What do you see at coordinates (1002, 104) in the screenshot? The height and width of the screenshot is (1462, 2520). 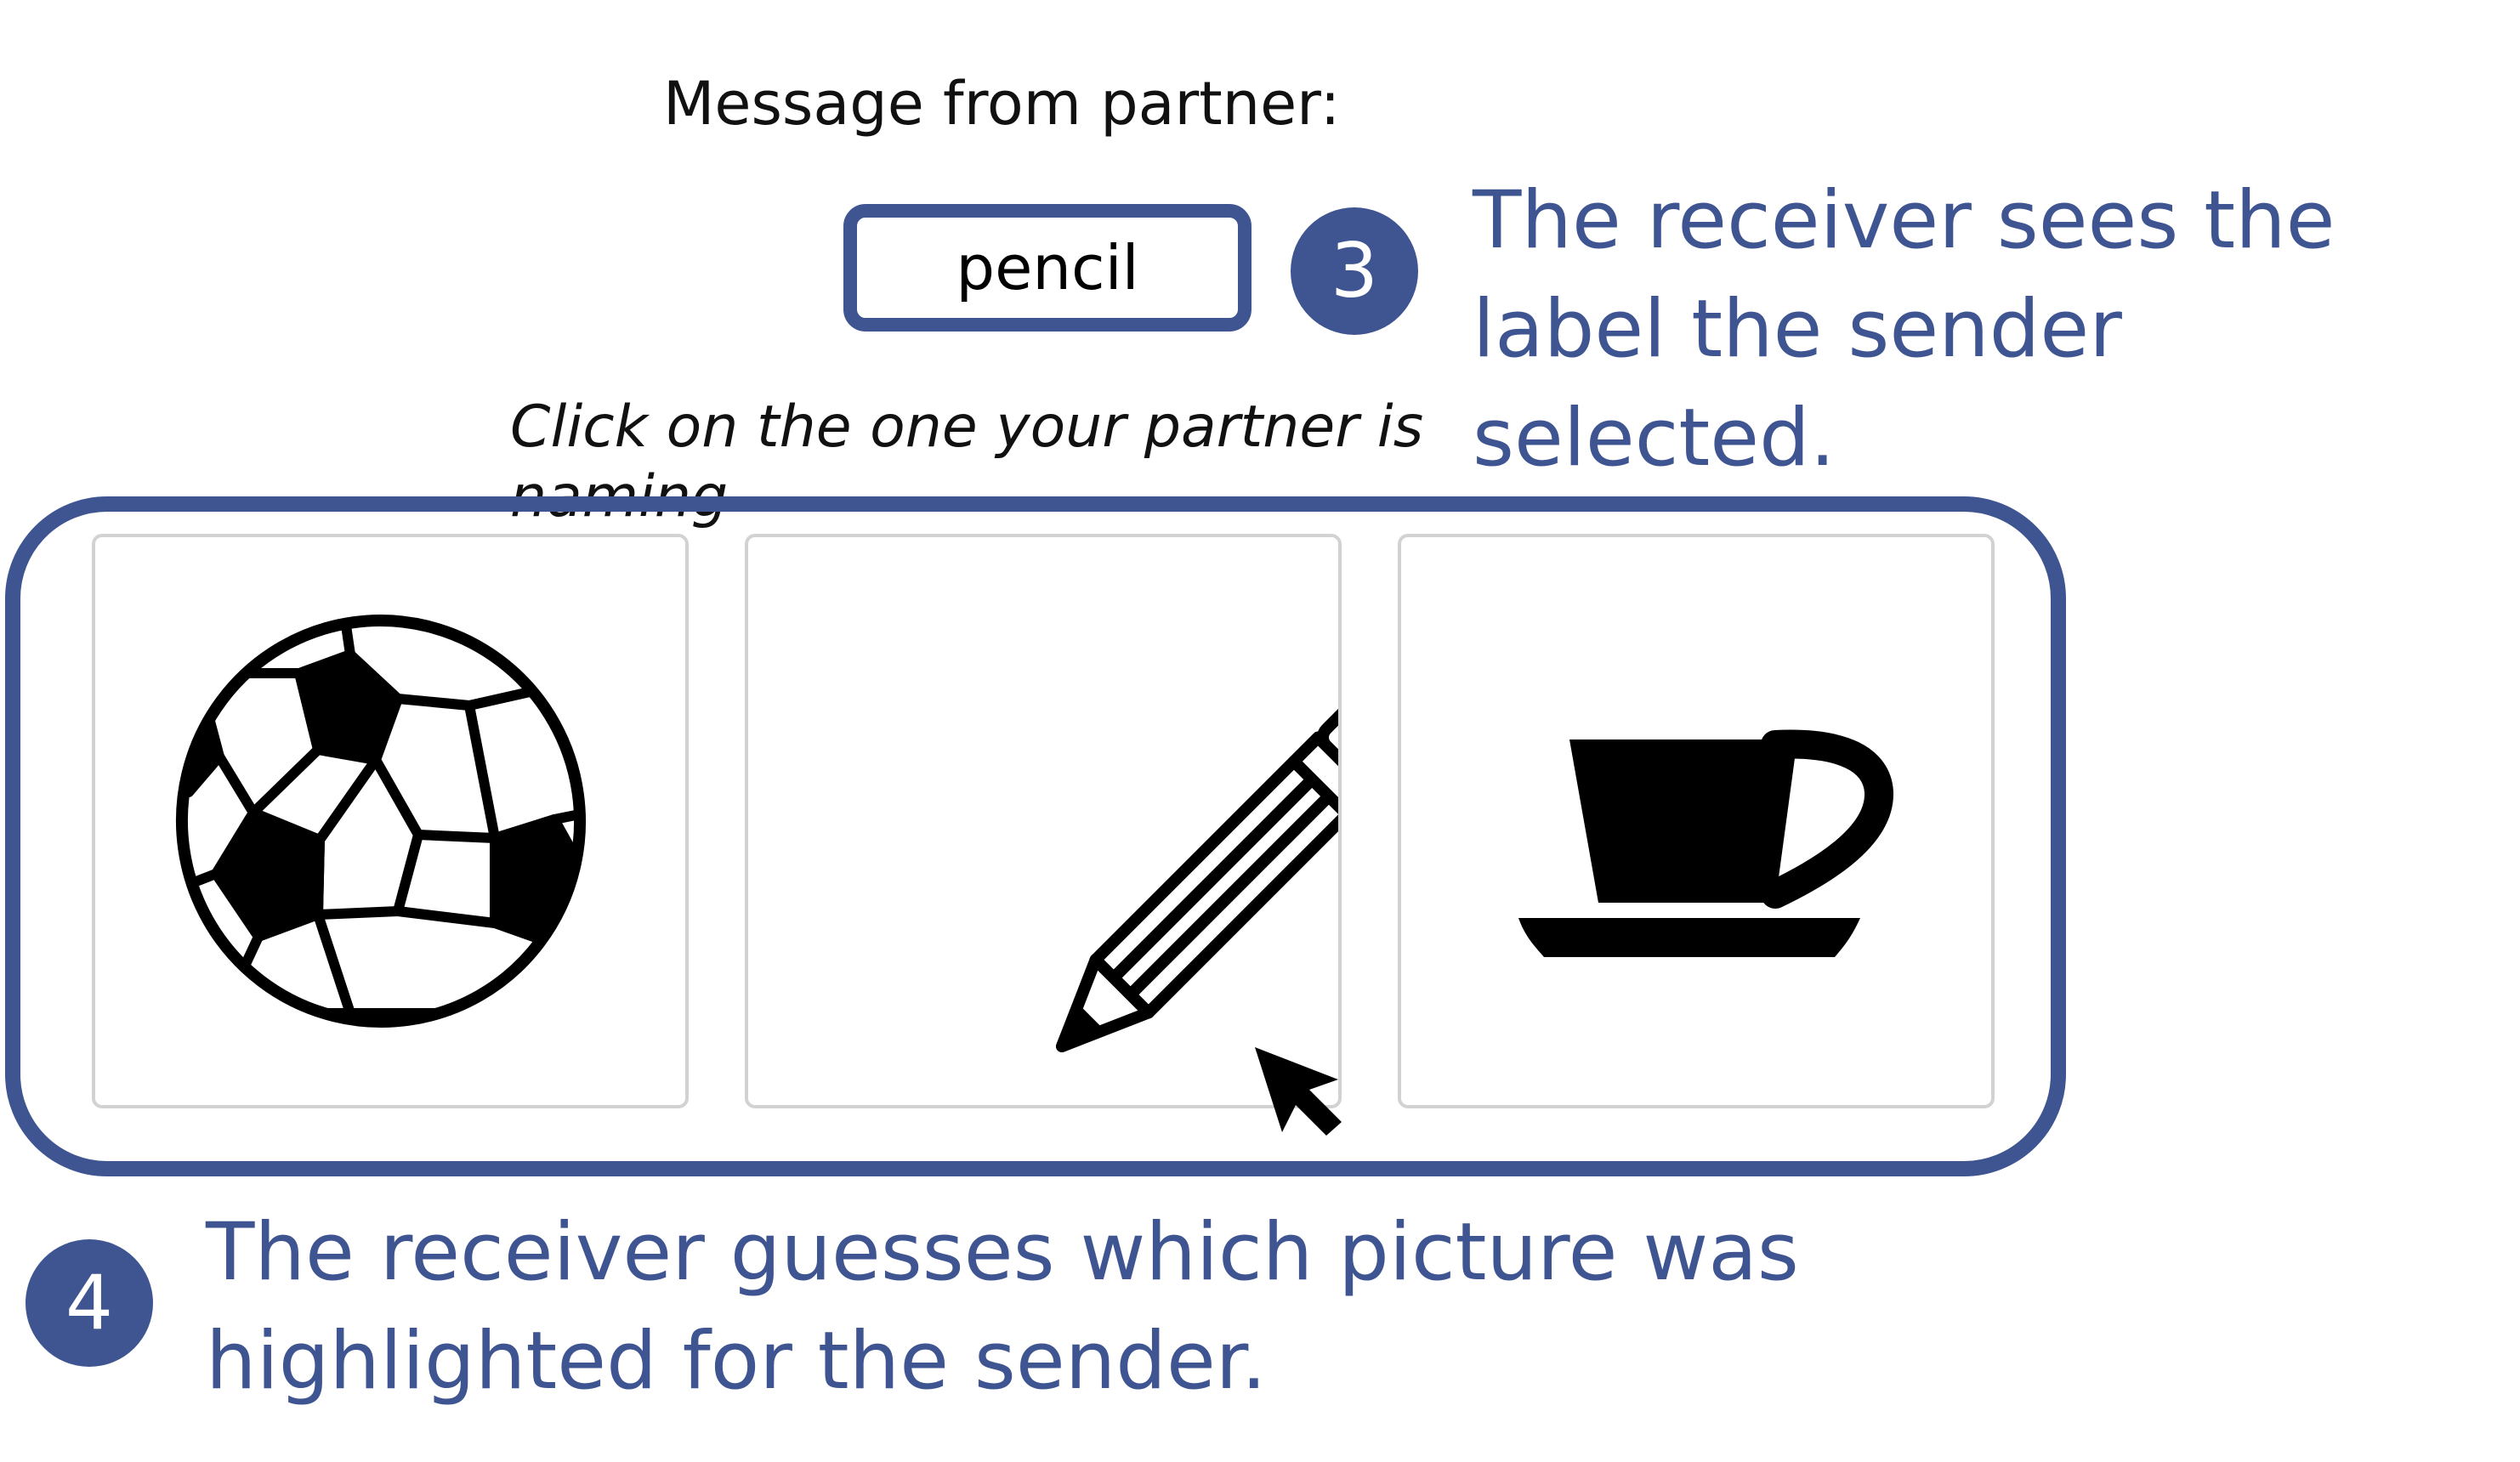 I see `message-heading: Message from partner:` at bounding box center [1002, 104].